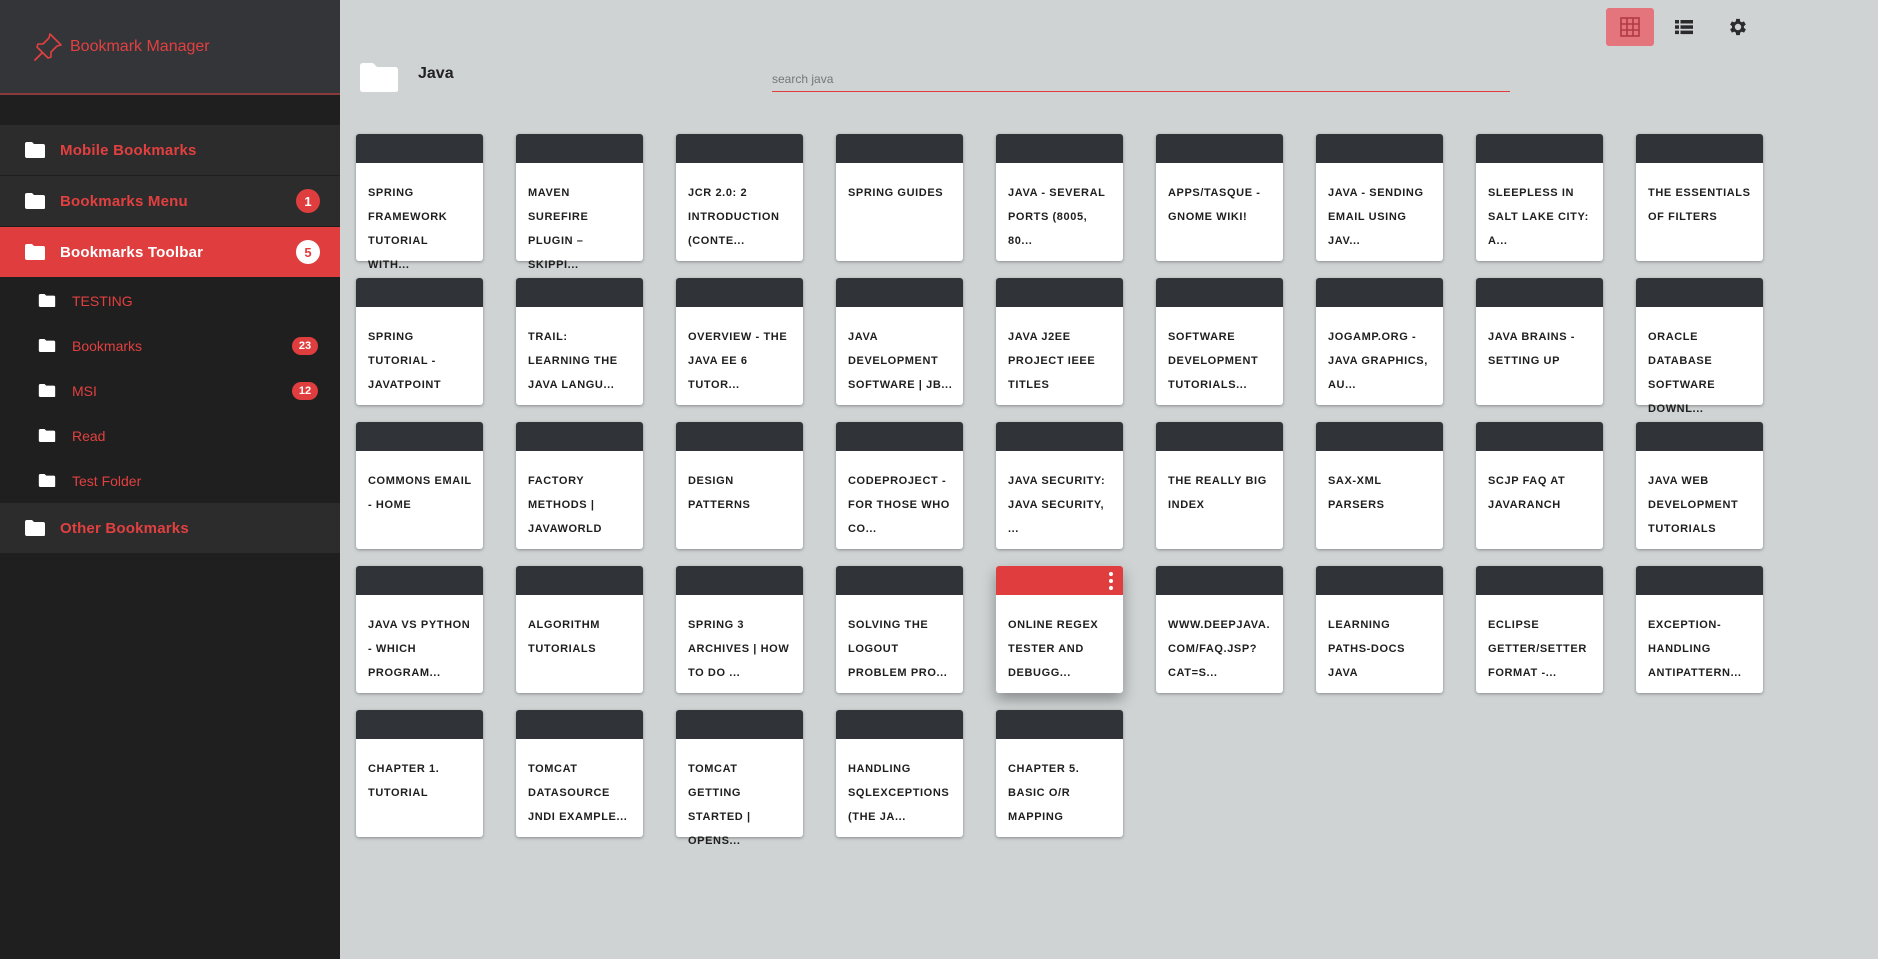  I want to click on search-input, so click(1141, 79).